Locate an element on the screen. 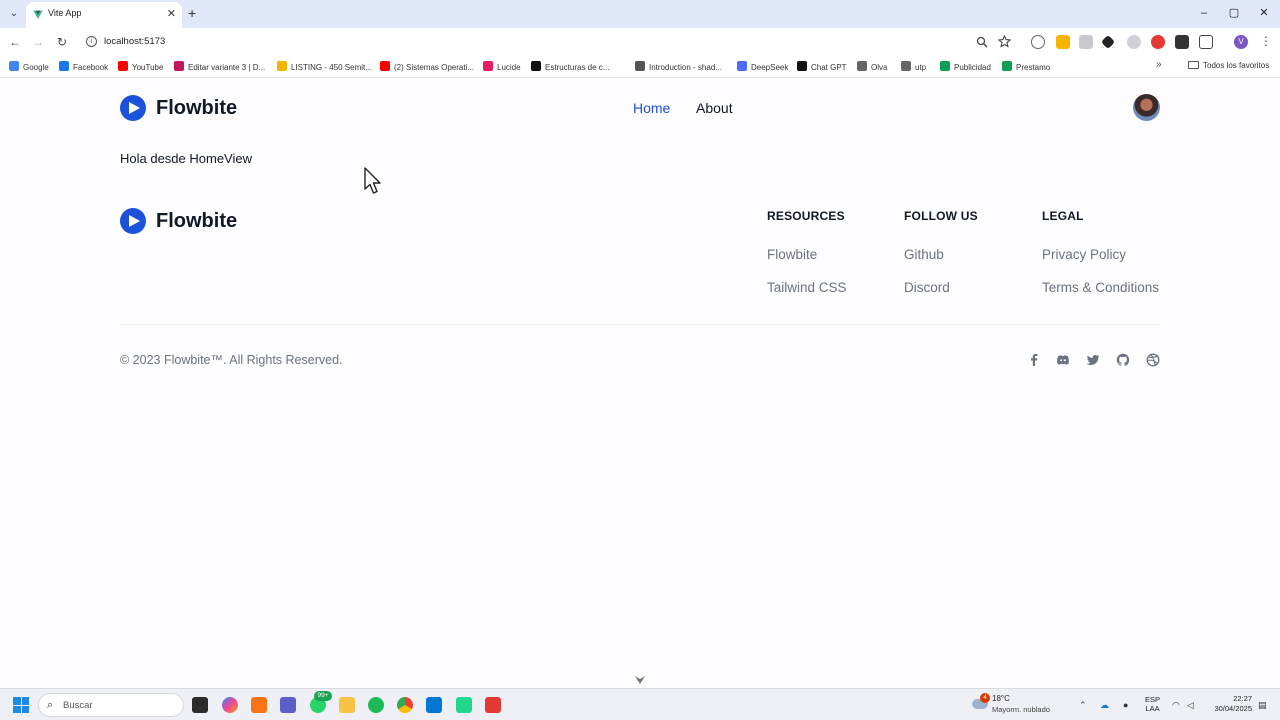 The height and width of the screenshot is (720, 1280). home-greeting: Hola desde HomeView is located at coordinates (186, 158).